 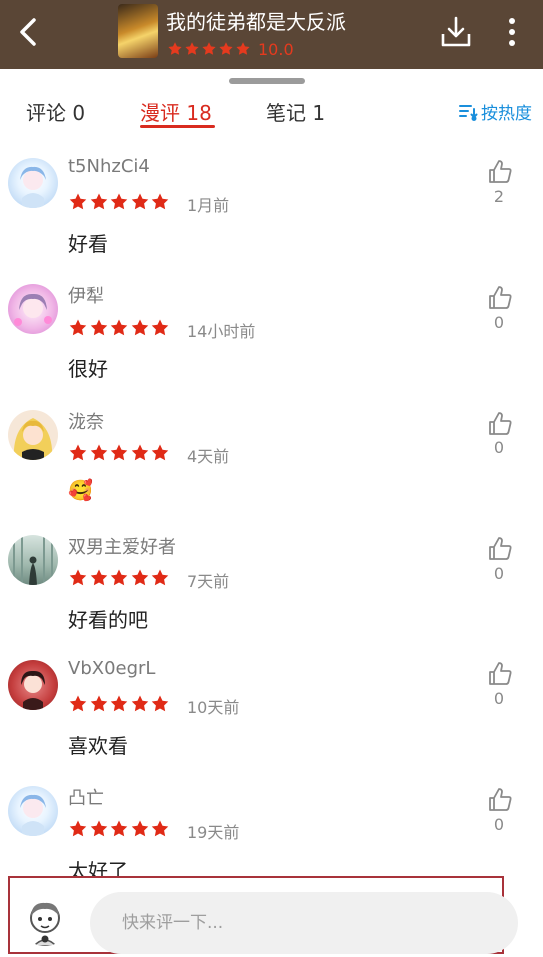 What do you see at coordinates (80, 490) in the screenshot?
I see `comment-emoji: 🥰` at bounding box center [80, 490].